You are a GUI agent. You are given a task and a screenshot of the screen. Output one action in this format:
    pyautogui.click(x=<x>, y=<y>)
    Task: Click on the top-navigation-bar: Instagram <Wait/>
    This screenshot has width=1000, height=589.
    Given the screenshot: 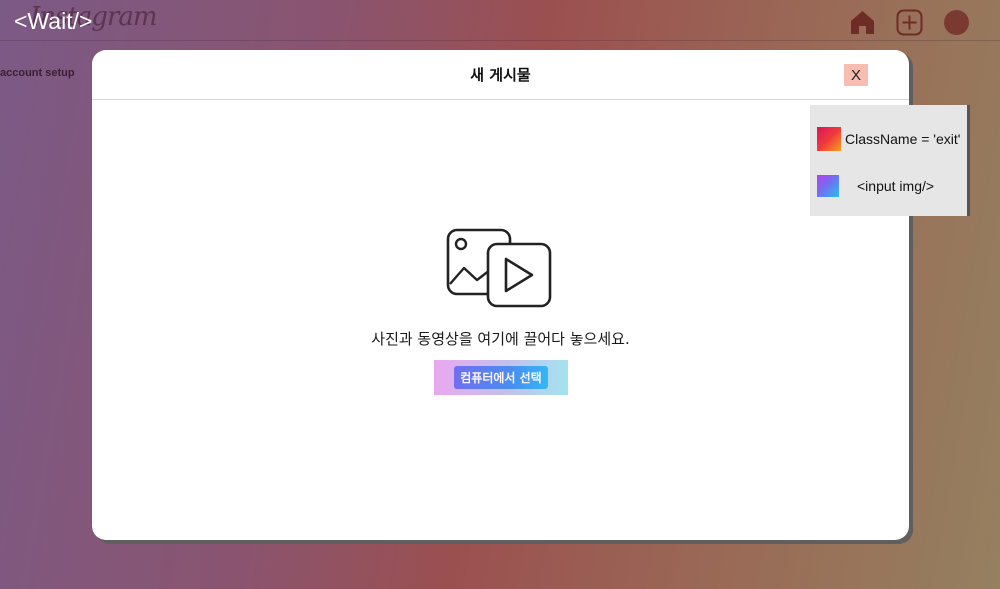 What is the action you would take?
    pyautogui.click(x=500, y=20)
    